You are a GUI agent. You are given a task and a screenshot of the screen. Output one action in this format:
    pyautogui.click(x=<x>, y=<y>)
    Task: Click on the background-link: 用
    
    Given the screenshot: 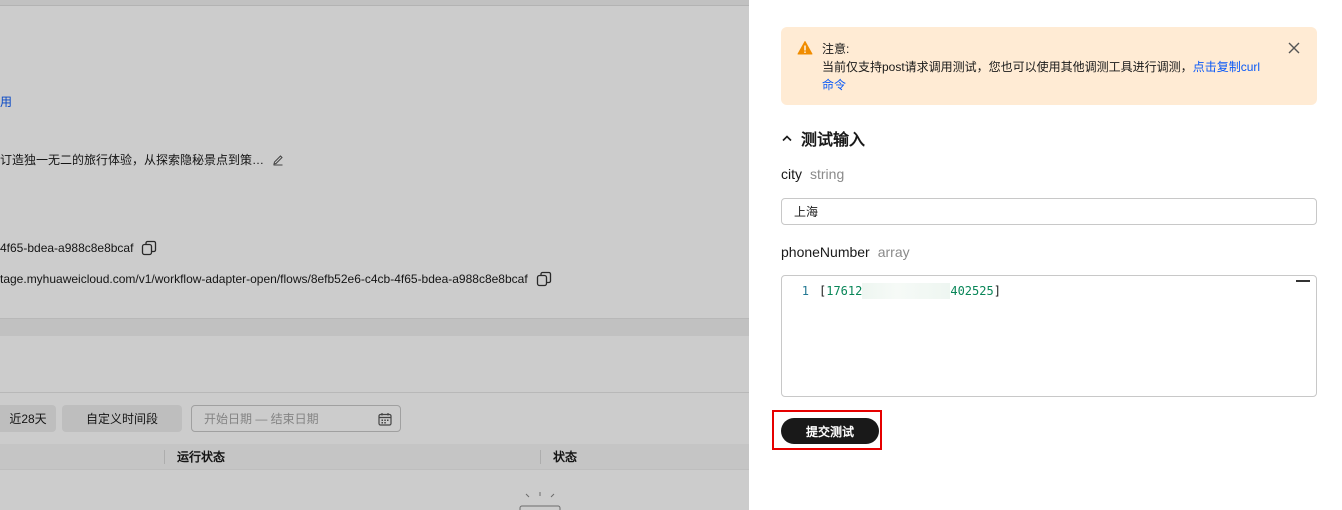 What is the action you would take?
    pyautogui.click(x=6, y=101)
    